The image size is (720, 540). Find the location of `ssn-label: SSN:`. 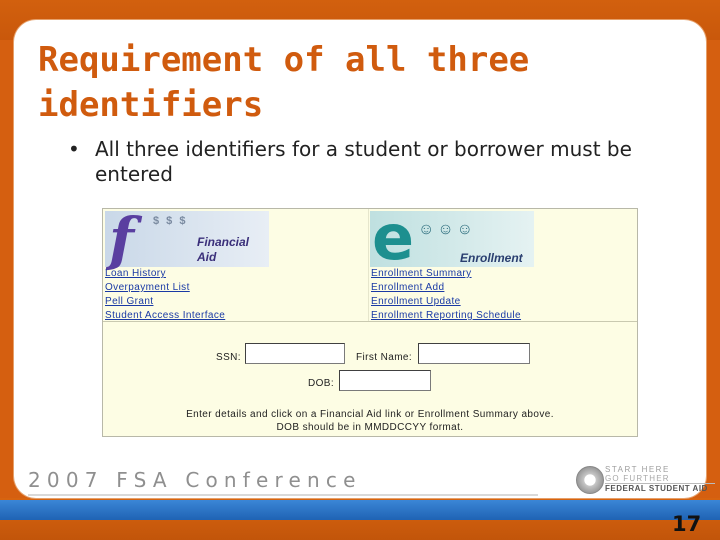

ssn-label: SSN: is located at coordinates (228, 357).